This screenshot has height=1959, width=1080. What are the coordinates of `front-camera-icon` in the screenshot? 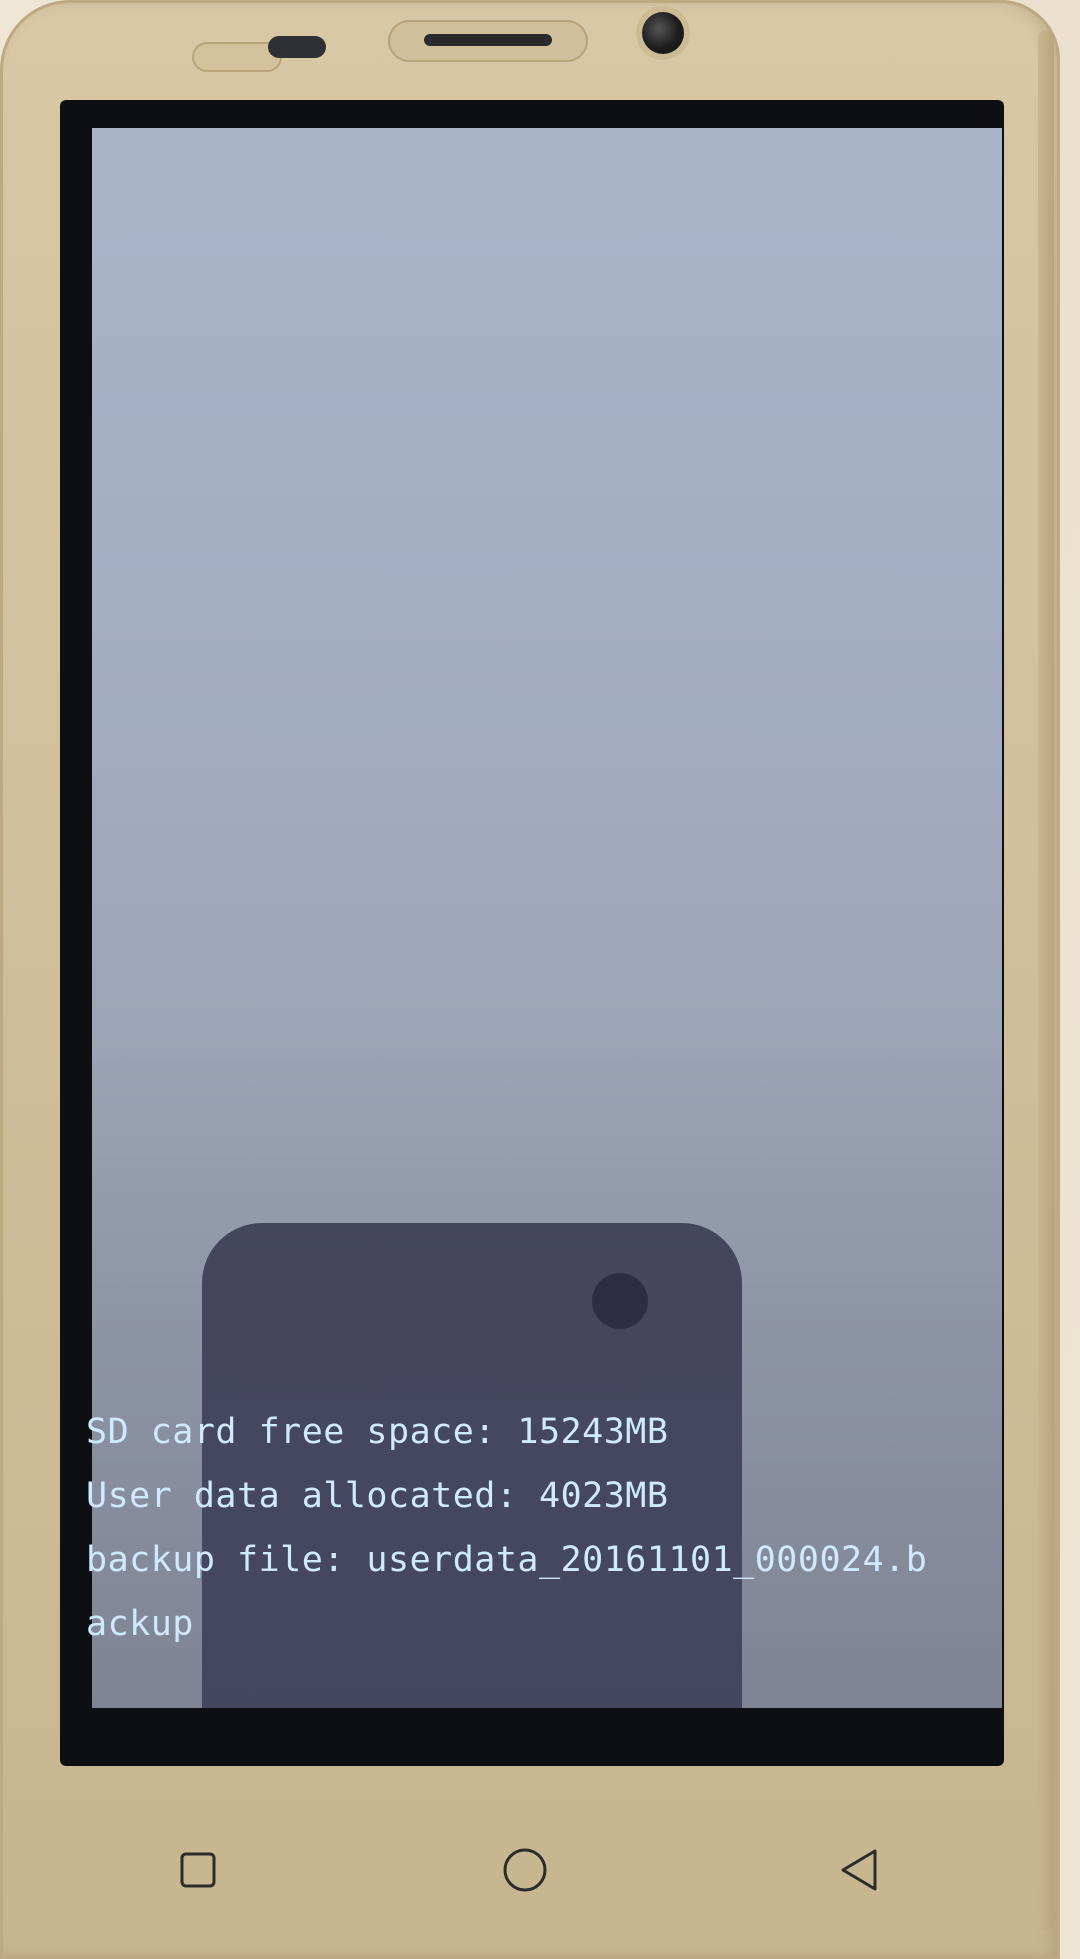 It's located at (663, 33).